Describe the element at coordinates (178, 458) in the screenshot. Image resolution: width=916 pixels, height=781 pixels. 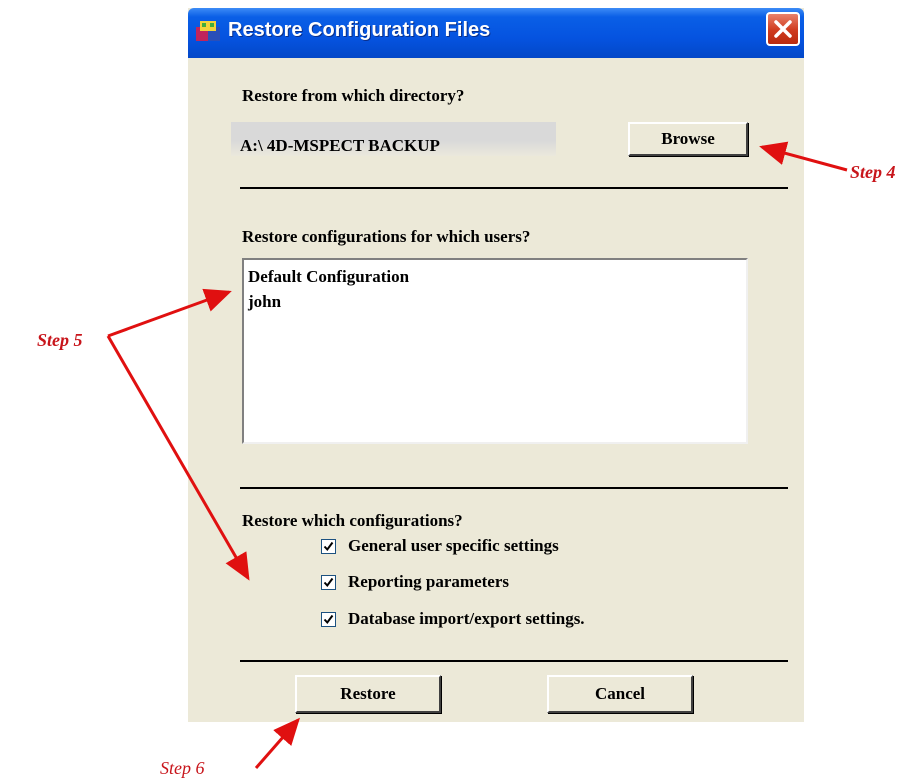
I see `step5-arrow-lower` at that location.